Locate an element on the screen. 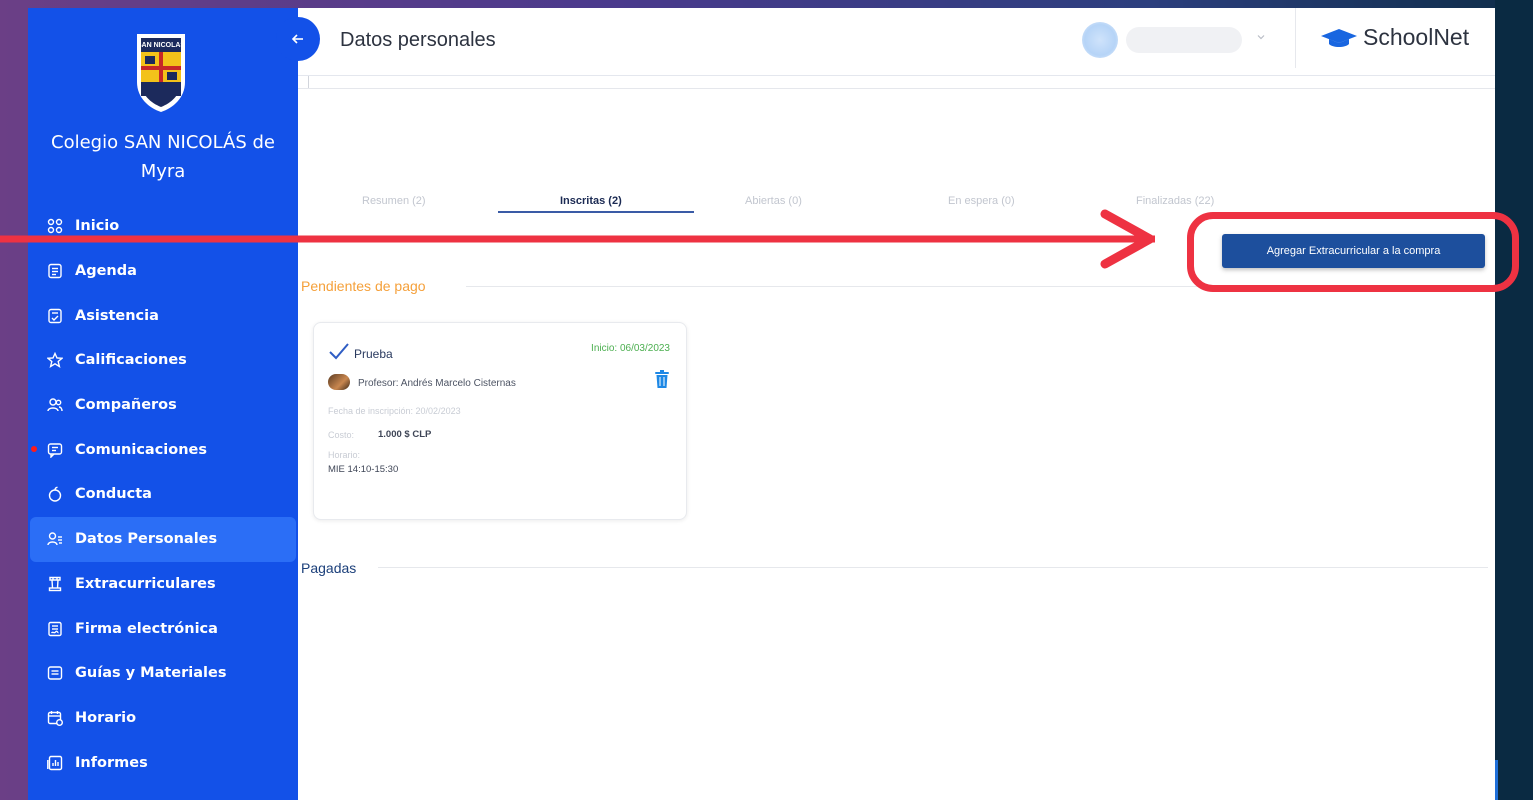 The width and height of the screenshot is (1533, 800). header-divider is located at coordinates (1295, 38).